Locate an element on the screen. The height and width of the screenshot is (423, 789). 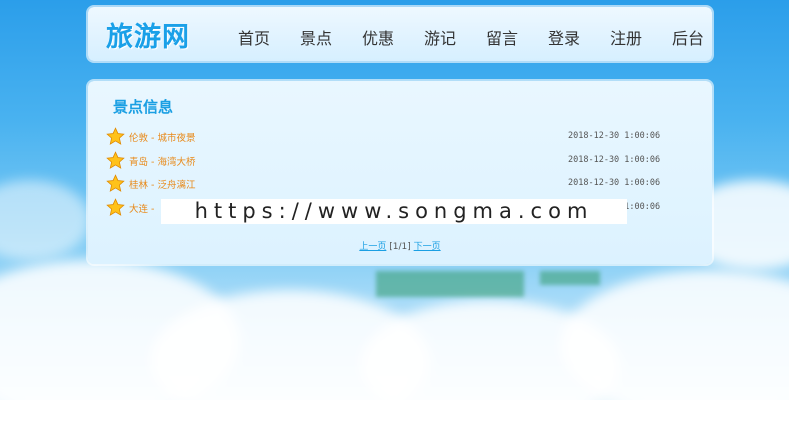
site-header: 旅游网 首页 景点 优惠 游记 留言 登录 注册 后台 is located at coordinates (400, 34).